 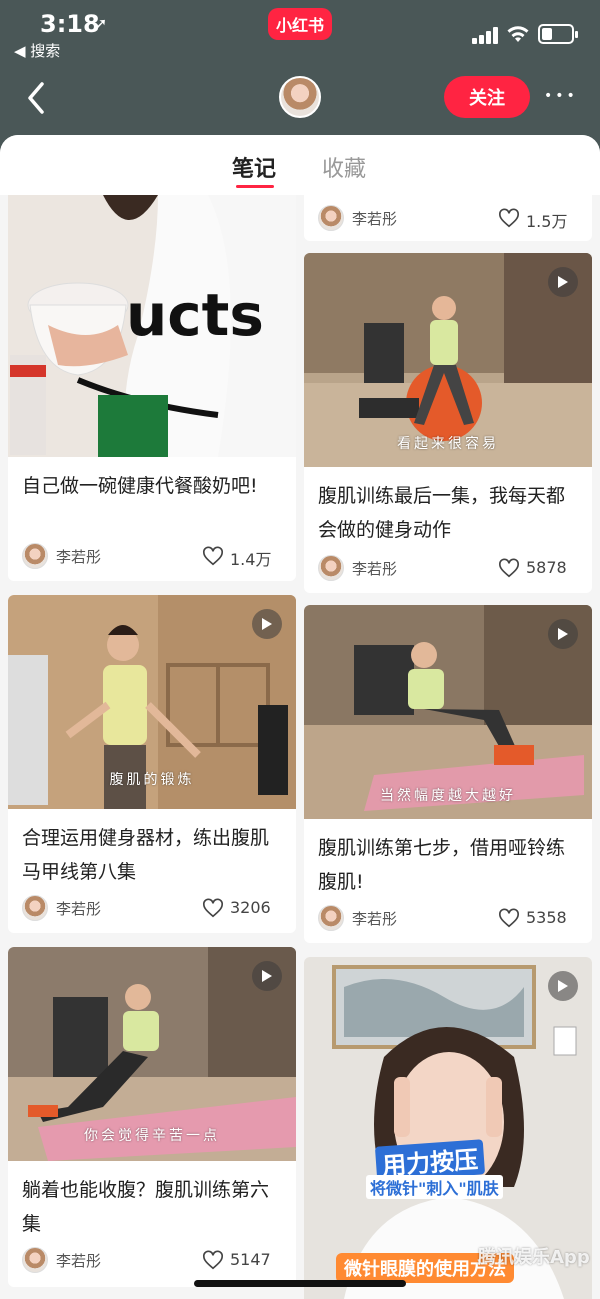 What do you see at coordinates (154, 557) in the screenshot?
I see `note-meta: 李若彤 1.4万` at bounding box center [154, 557].